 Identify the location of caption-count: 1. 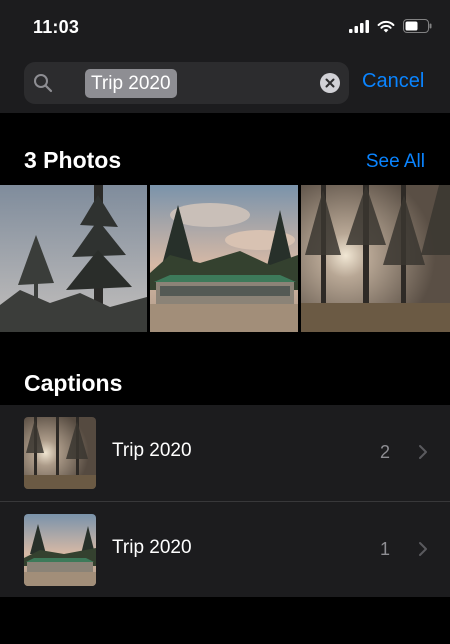
(384, 549).